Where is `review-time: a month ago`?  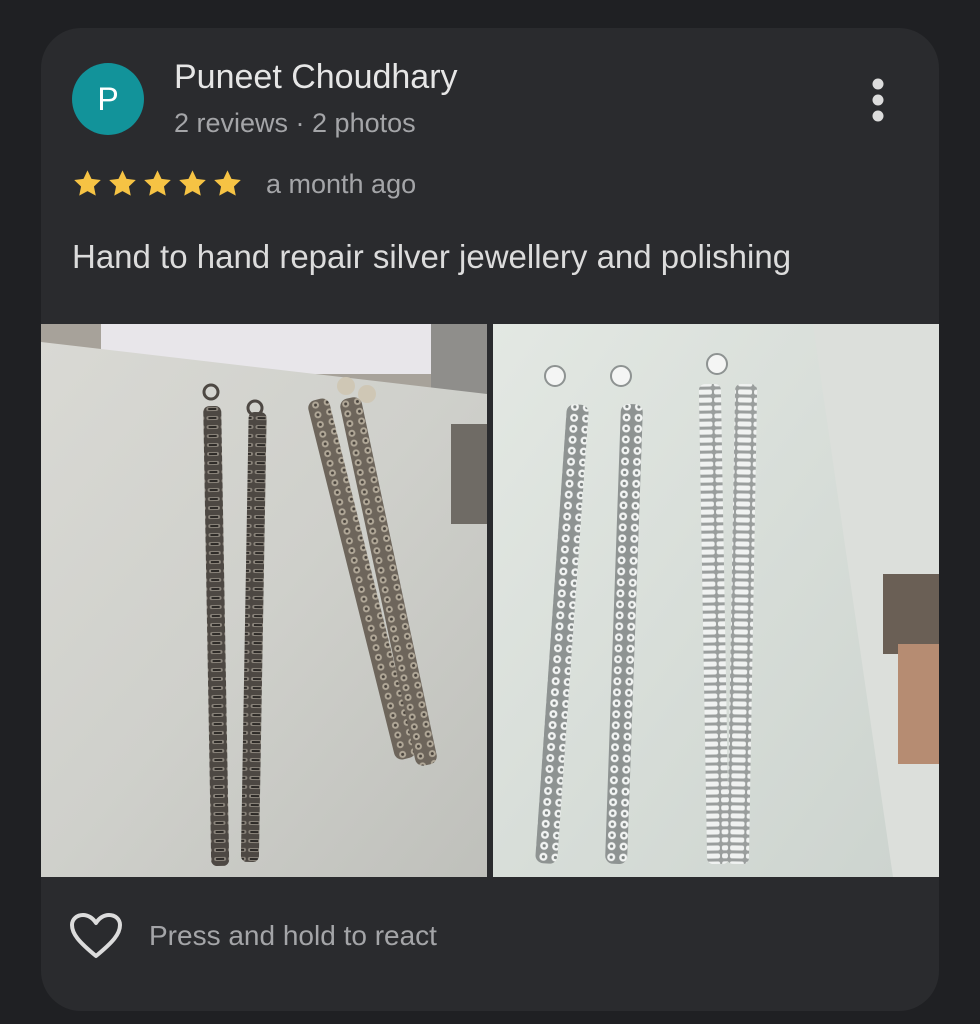 review-time: a month ago is located at coordinates (341, 184).